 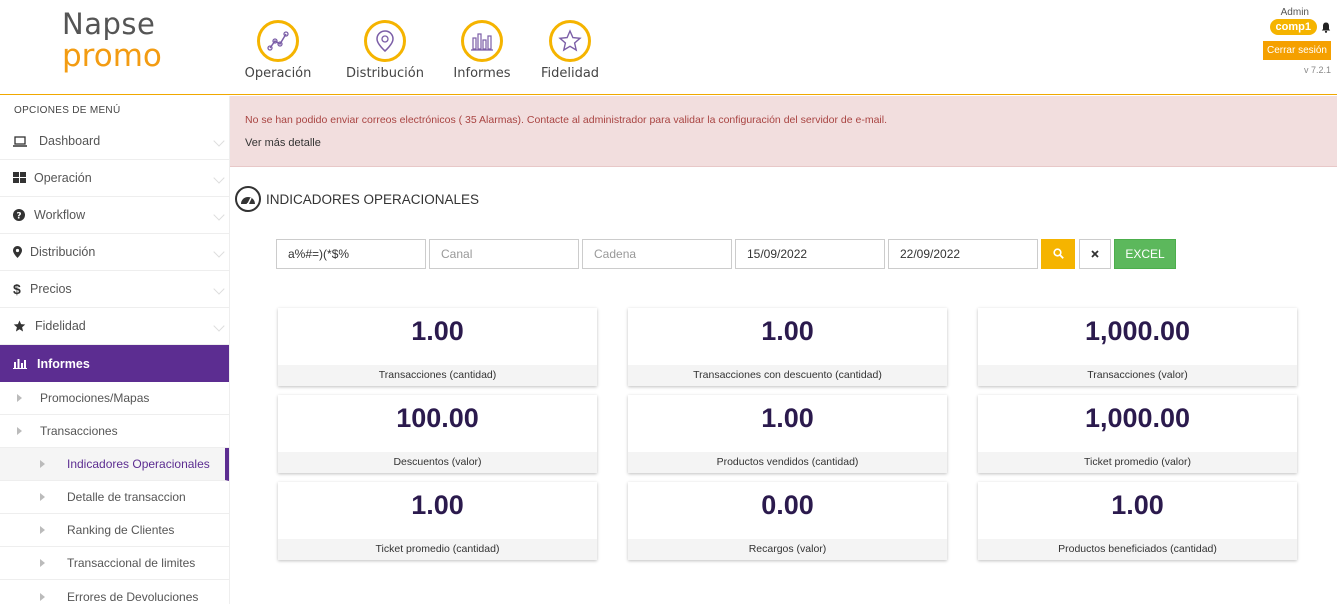 What do you see at coordinates (1137, 549) in the screenshot?
I see `kpi-label: Productos beneficiados (cantidad)` at bounding box center [1137, 549].